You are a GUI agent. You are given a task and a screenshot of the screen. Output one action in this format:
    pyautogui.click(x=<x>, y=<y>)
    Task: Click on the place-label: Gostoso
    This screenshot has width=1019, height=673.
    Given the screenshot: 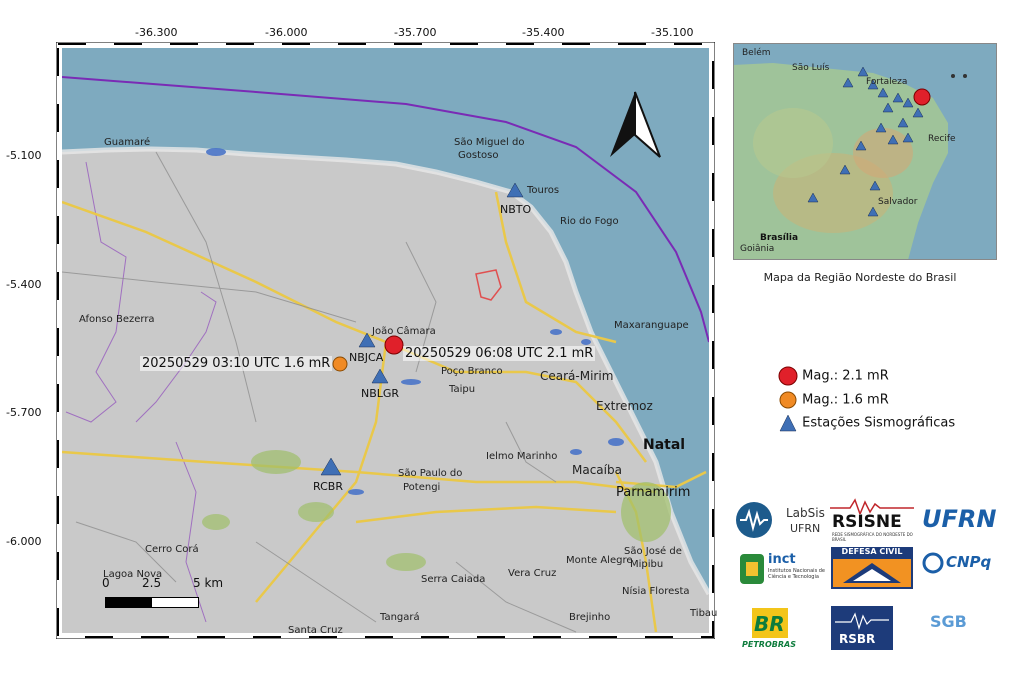 What is the action you would take?
    pyautogui.click(x=478, y=155)
    